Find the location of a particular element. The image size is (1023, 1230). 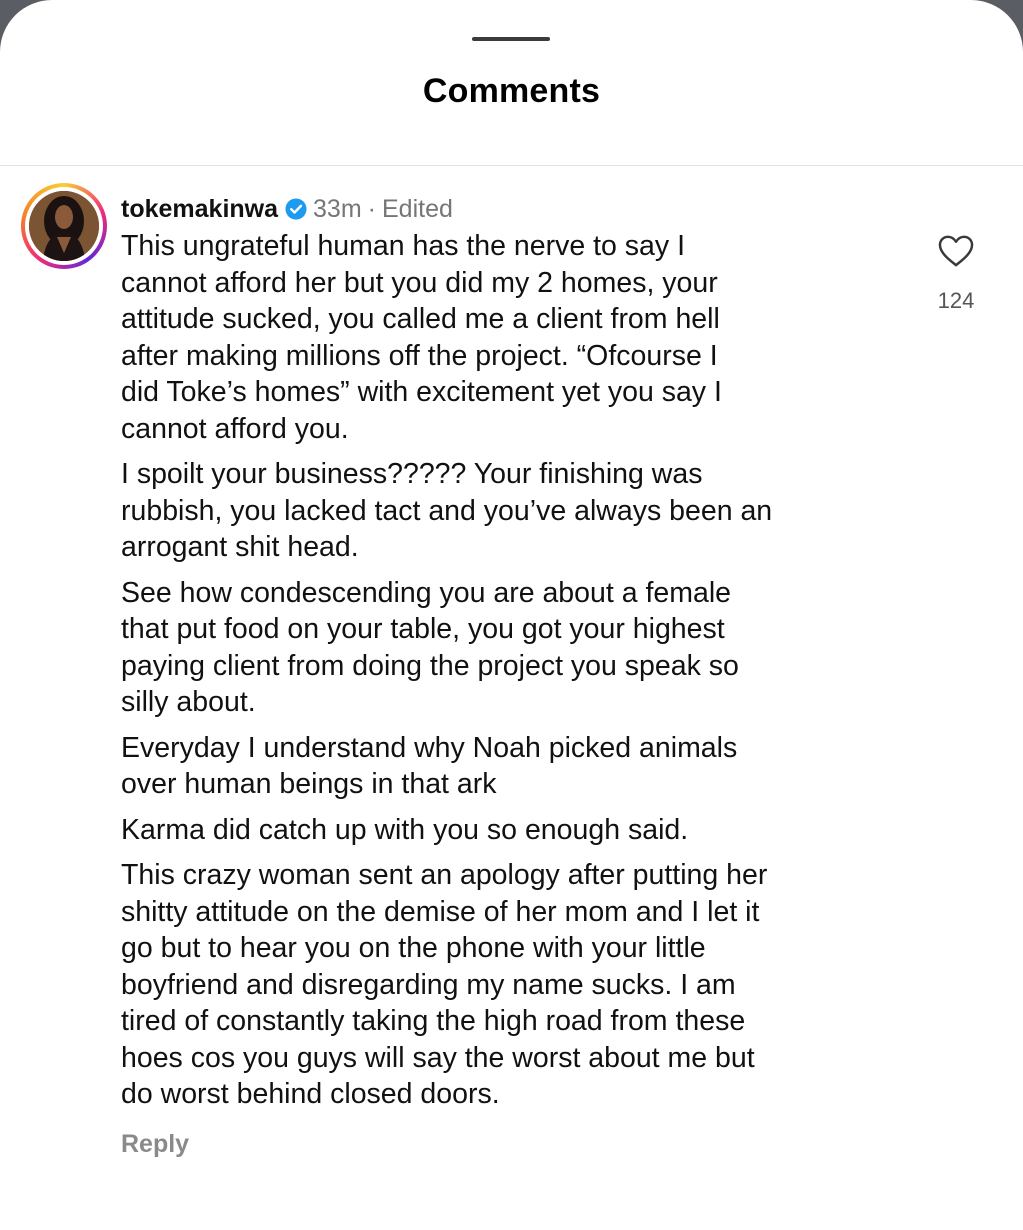

like-count: 124 is located at coordinates (956, 300).